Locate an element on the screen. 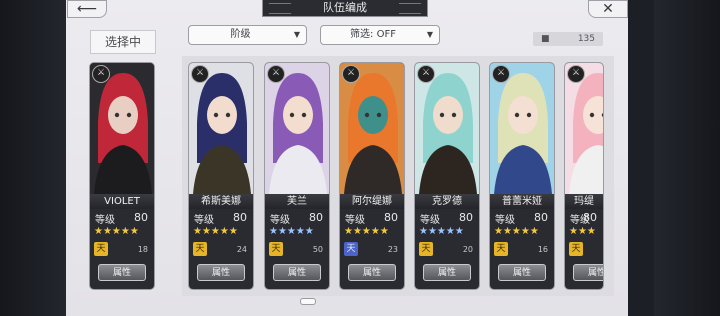  character-card: ⚔ 普蕾米娅 等级 80 ★★★★★ 天 16 属性 is located at coordinates (522, 176).